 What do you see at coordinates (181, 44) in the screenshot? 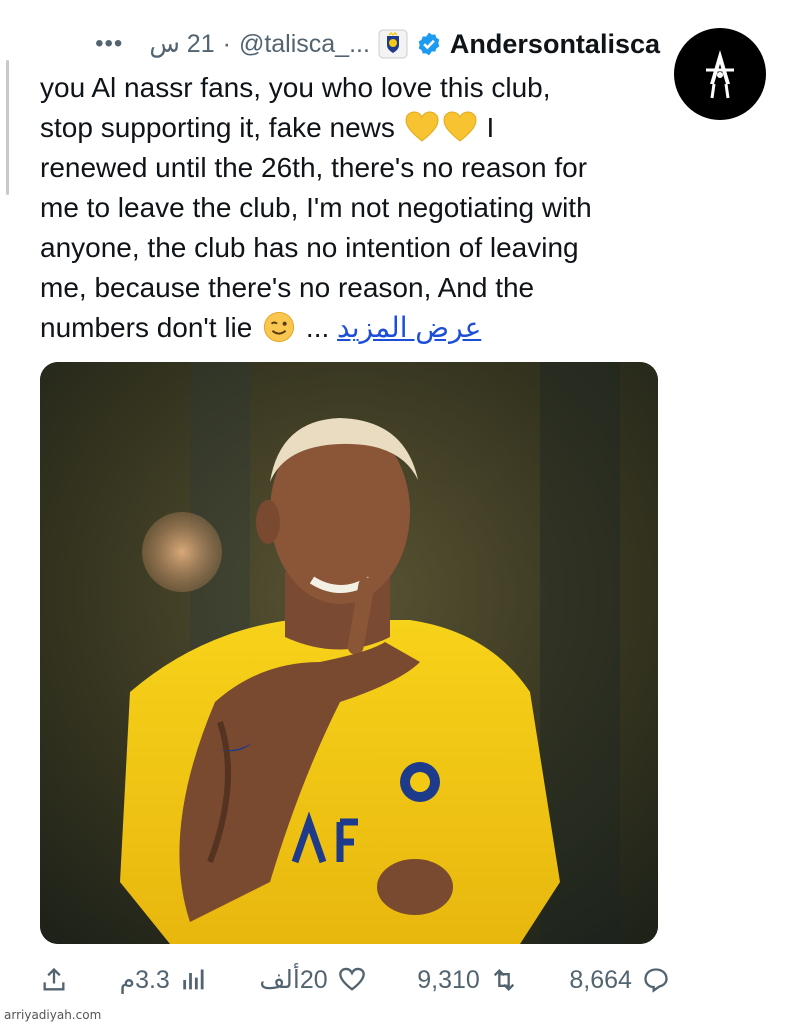
I see `tweet-time: 21 س` at bounding box center [181, 44].